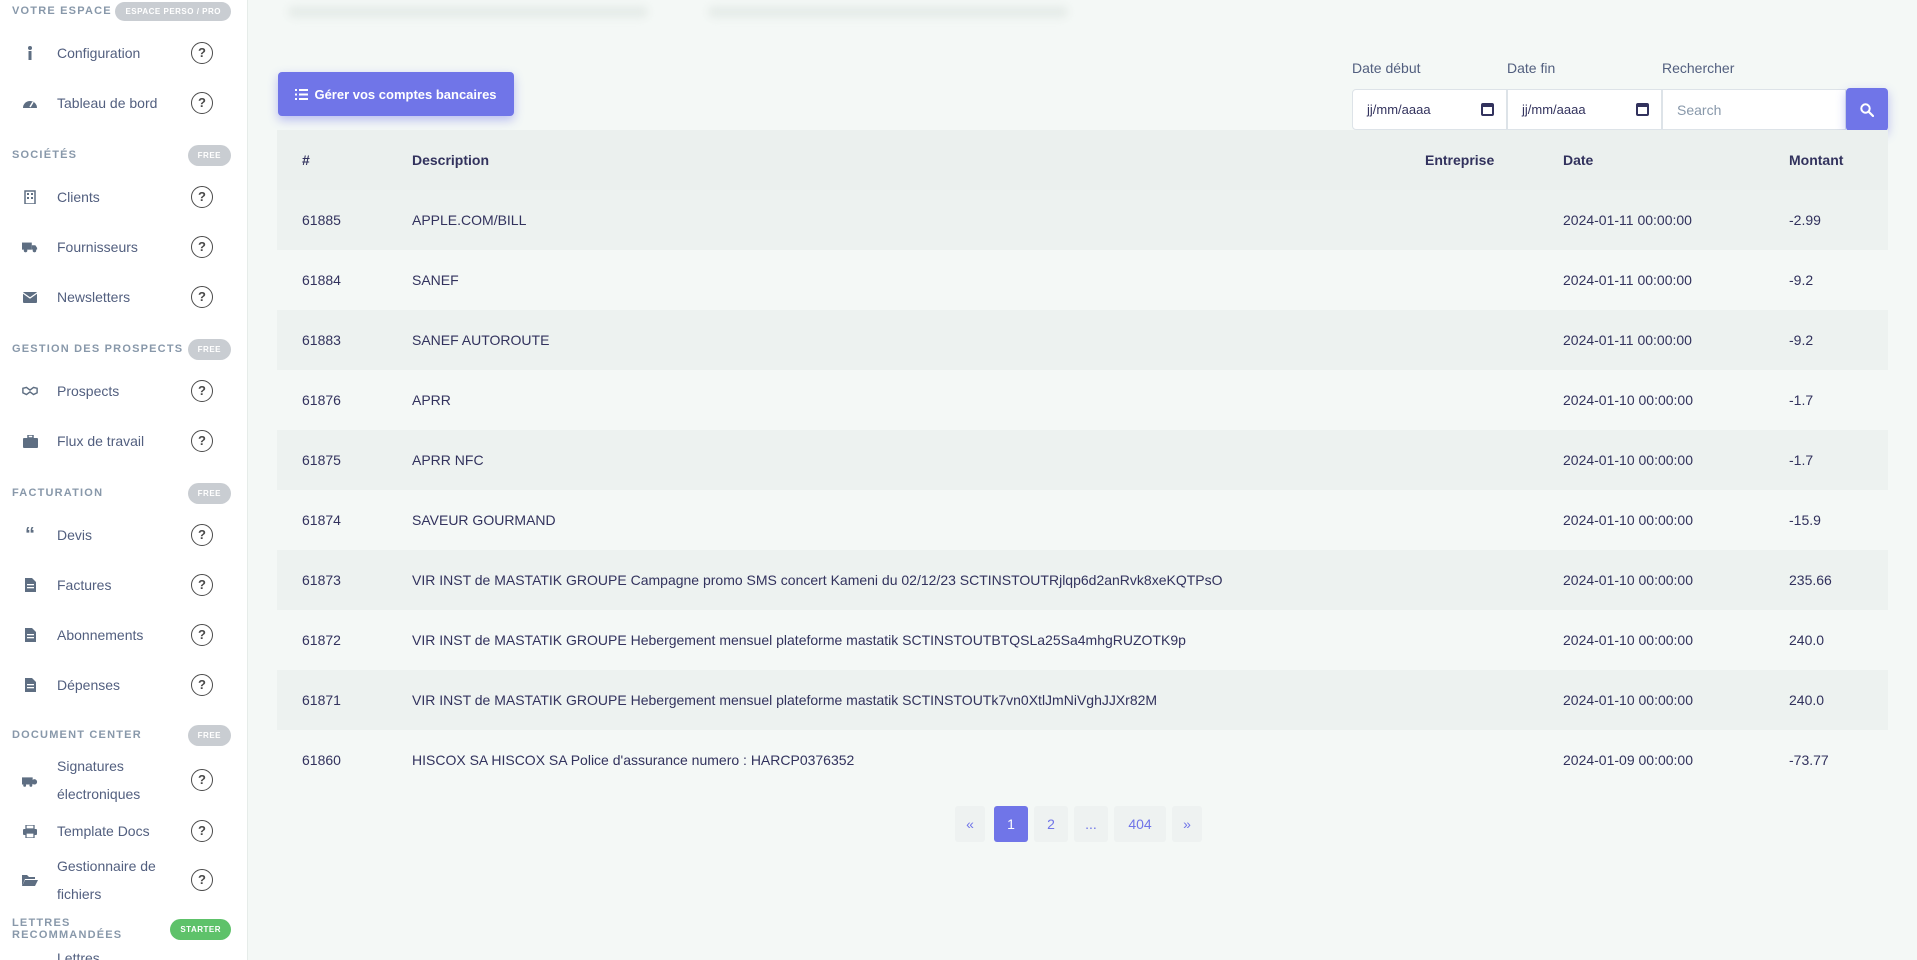  What do you see at coordinates (1809, 760) in the screenshot?
I see `cell-montant: -73.77` at bounding box center [1809, 760].